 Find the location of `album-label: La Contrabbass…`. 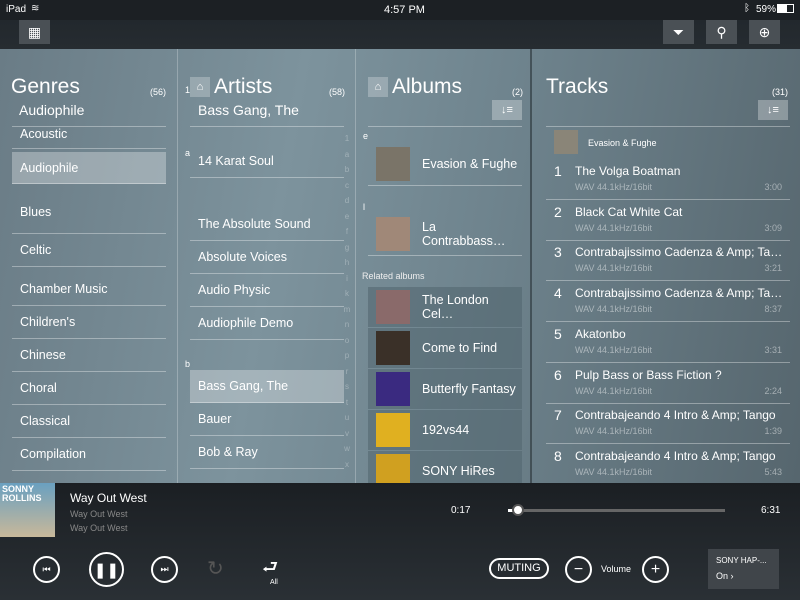

album-label: La Contrabbass… is located at coordinates (464, 234).